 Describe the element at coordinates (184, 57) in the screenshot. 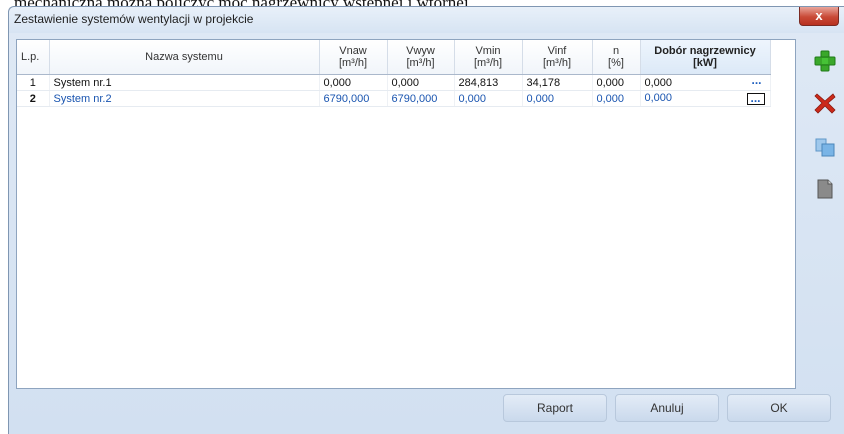

I see `column-header-nazwa: Nazwa systemu` at that location.